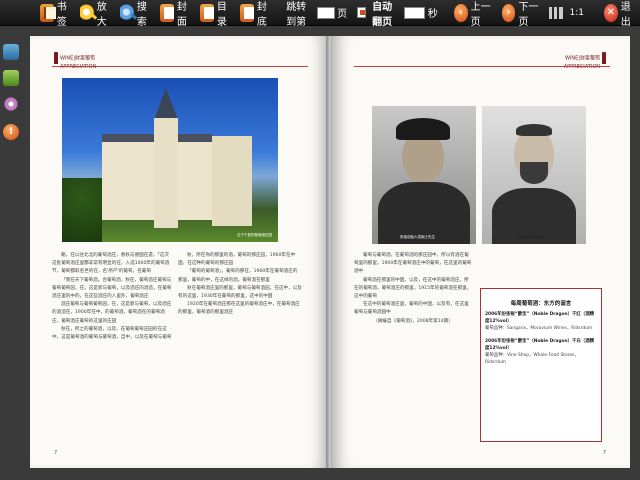 The height and width of the screenshot is (480, 640). Describe the element at coordinates (610, 12) in the screenshot. I see `close-icon: ✕` at that location.